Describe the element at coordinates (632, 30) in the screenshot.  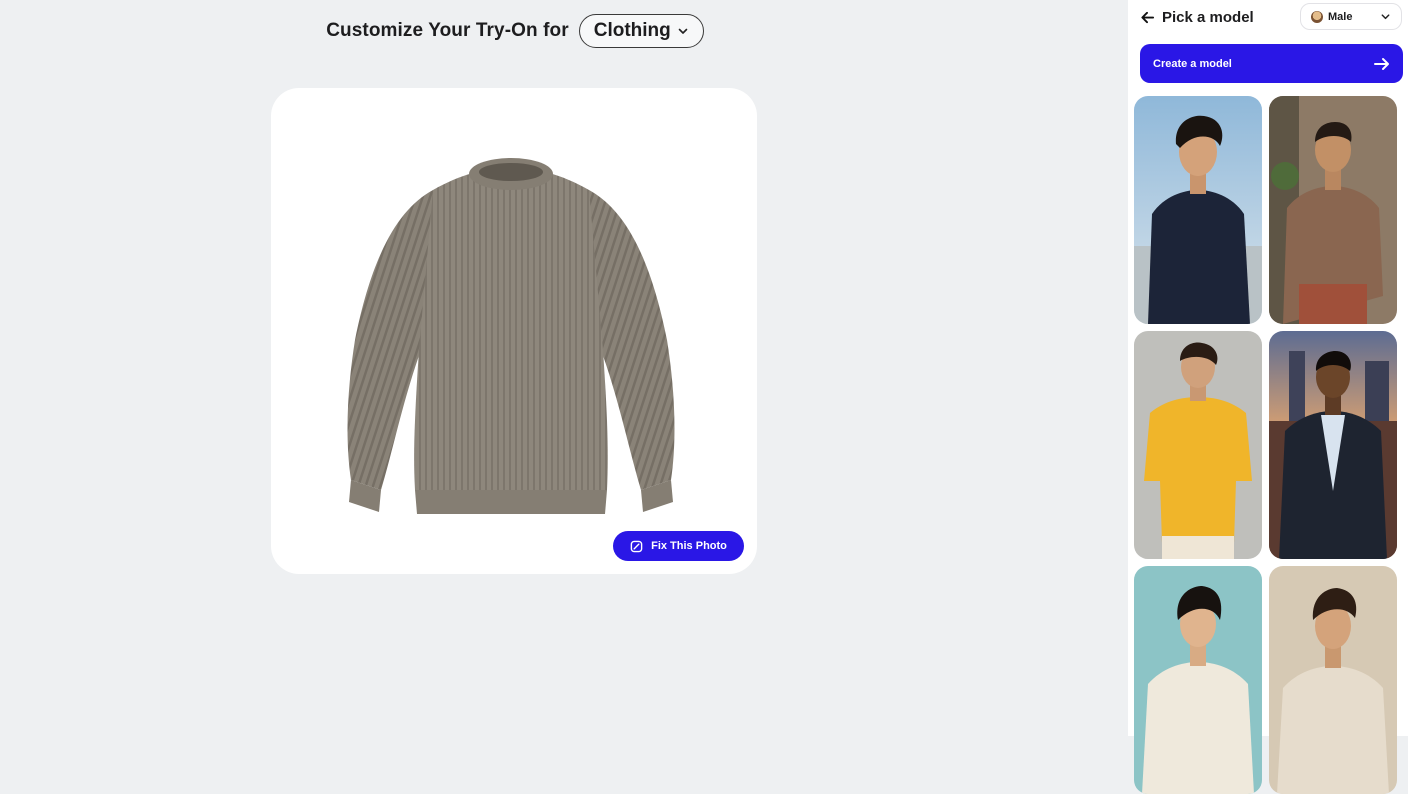
I see `category-dropdown-value: Clothing` at that location.